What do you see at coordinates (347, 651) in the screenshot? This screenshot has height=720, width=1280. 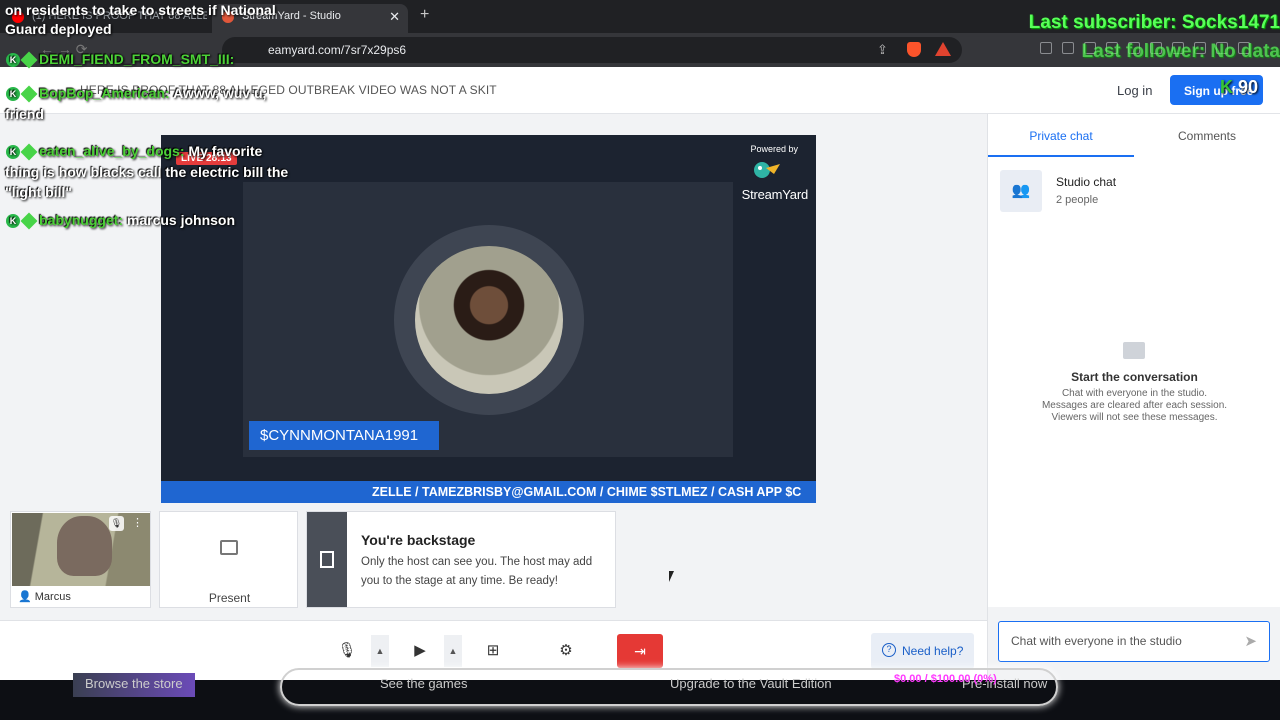 I see `microphone-button: 🎙` at bounding box center [347, 651].